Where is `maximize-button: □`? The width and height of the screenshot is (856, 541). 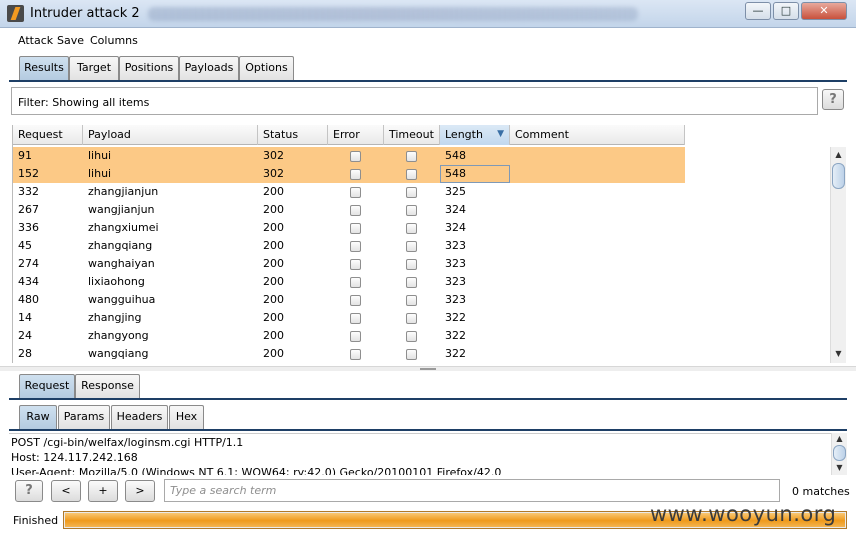
maximize-button: □ is located at coordinates (786, 11).